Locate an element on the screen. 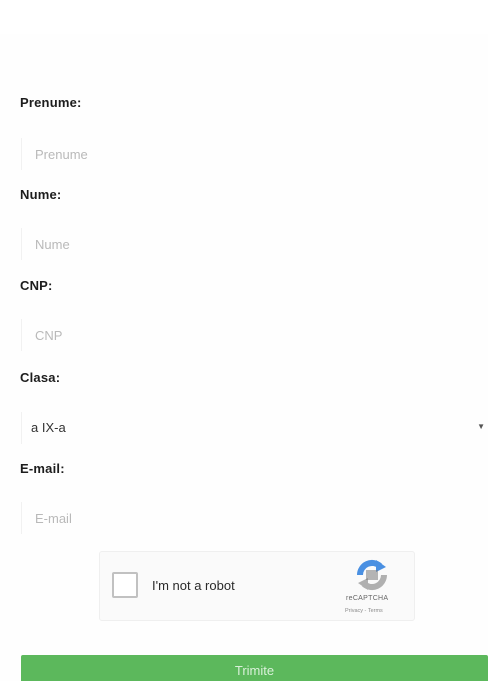 The height and width of the screenshot is (681, 488). email-input is located at coordinates (253, 518).